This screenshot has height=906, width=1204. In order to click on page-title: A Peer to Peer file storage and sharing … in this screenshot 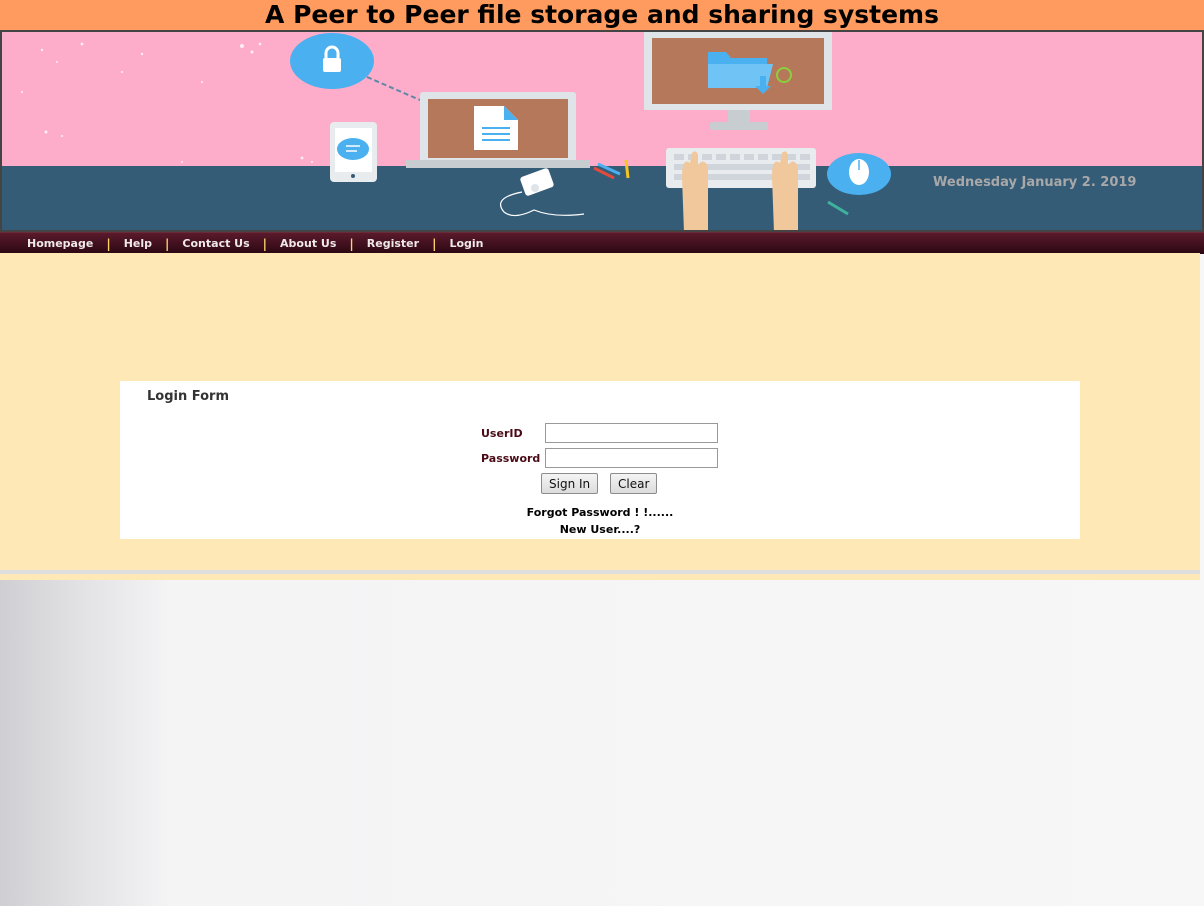, I will do `click(602, 14)`.